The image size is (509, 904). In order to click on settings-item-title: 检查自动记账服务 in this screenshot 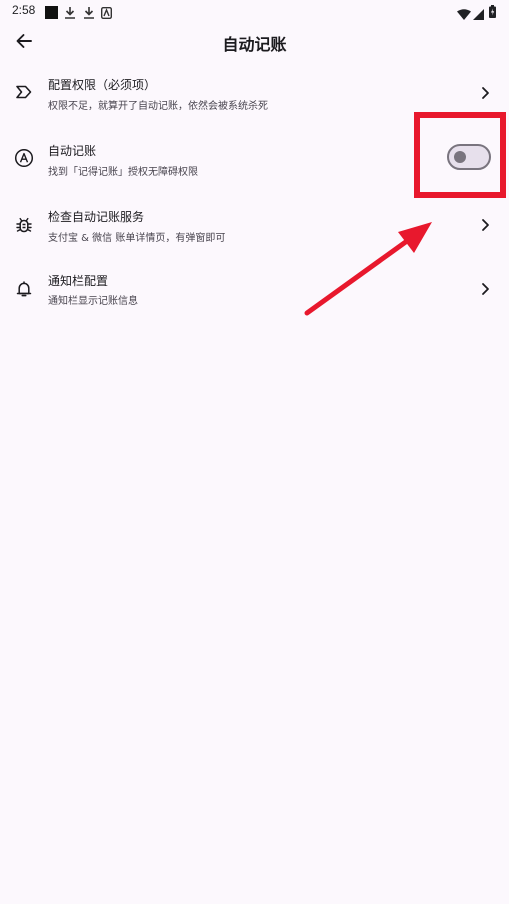, I will do `click(96, 217)`.